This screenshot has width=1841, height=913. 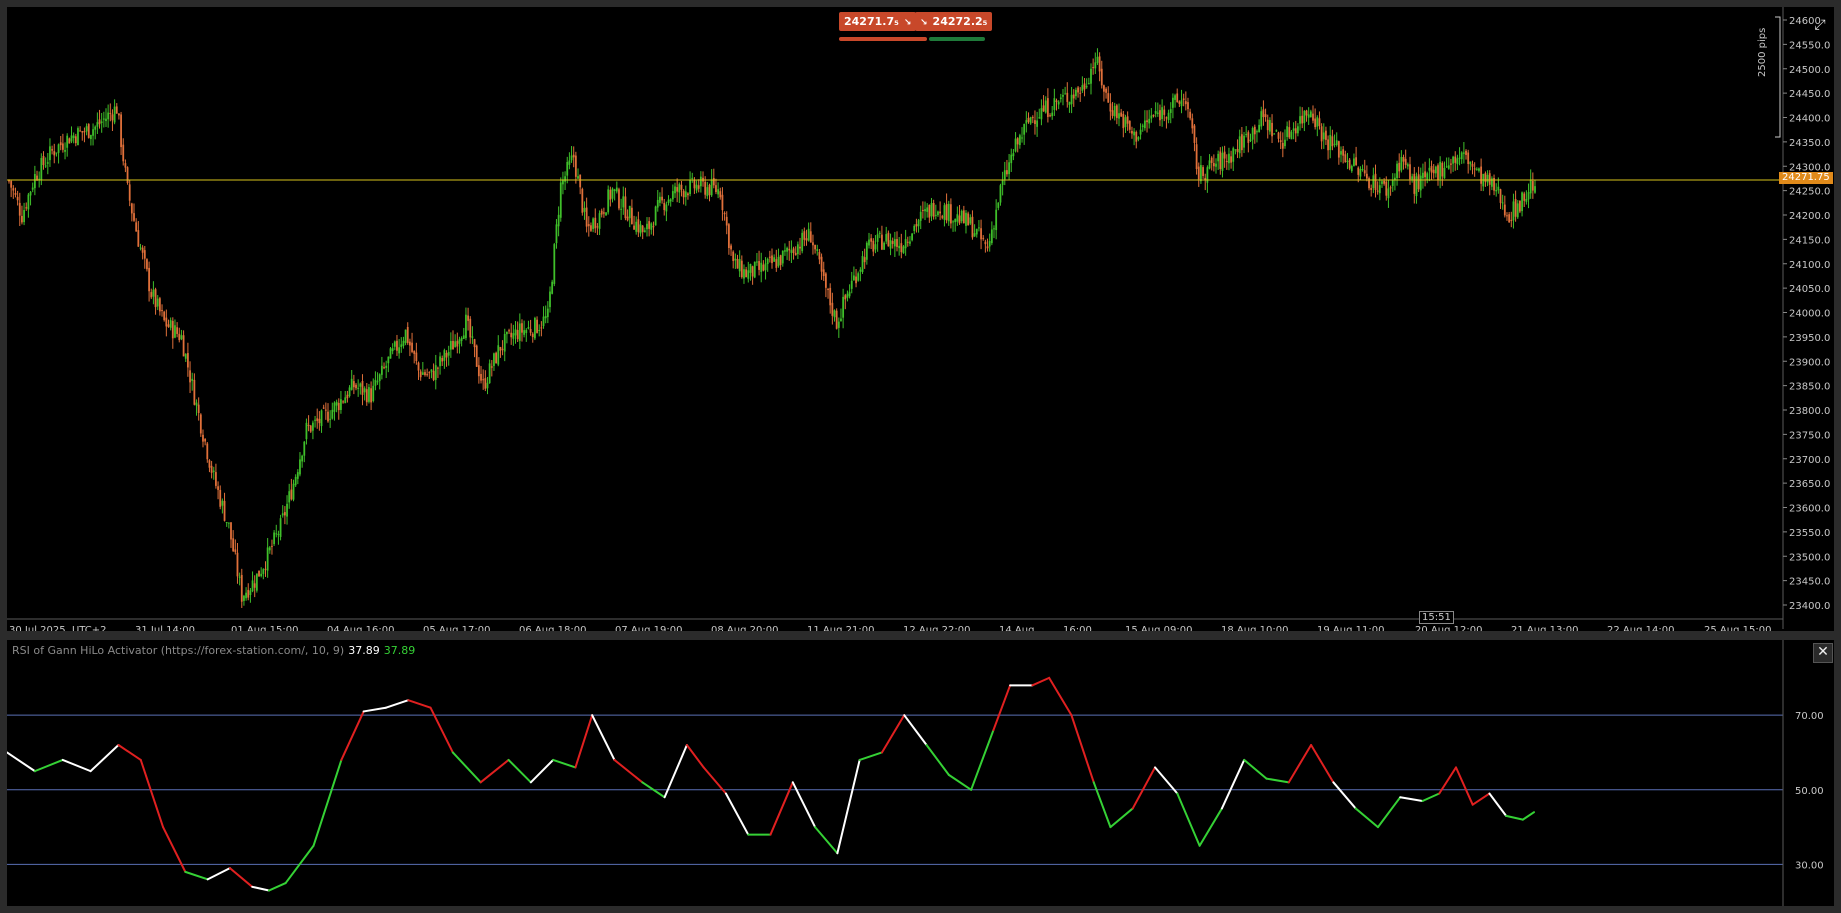 I want to click on bid-quote-button: 24271.7₅ ↘, so click(x=878, y=21).